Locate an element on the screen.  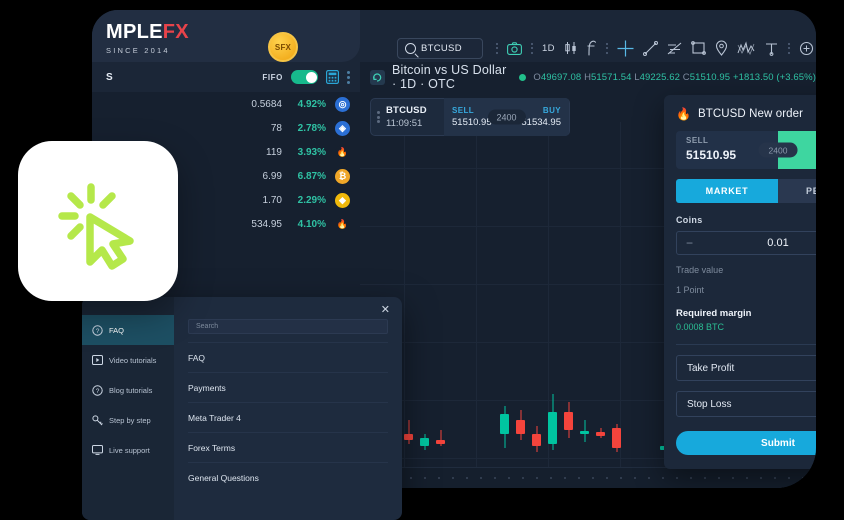
stop-loss-row: Stop Loss + is located at coordinates (746, 404).